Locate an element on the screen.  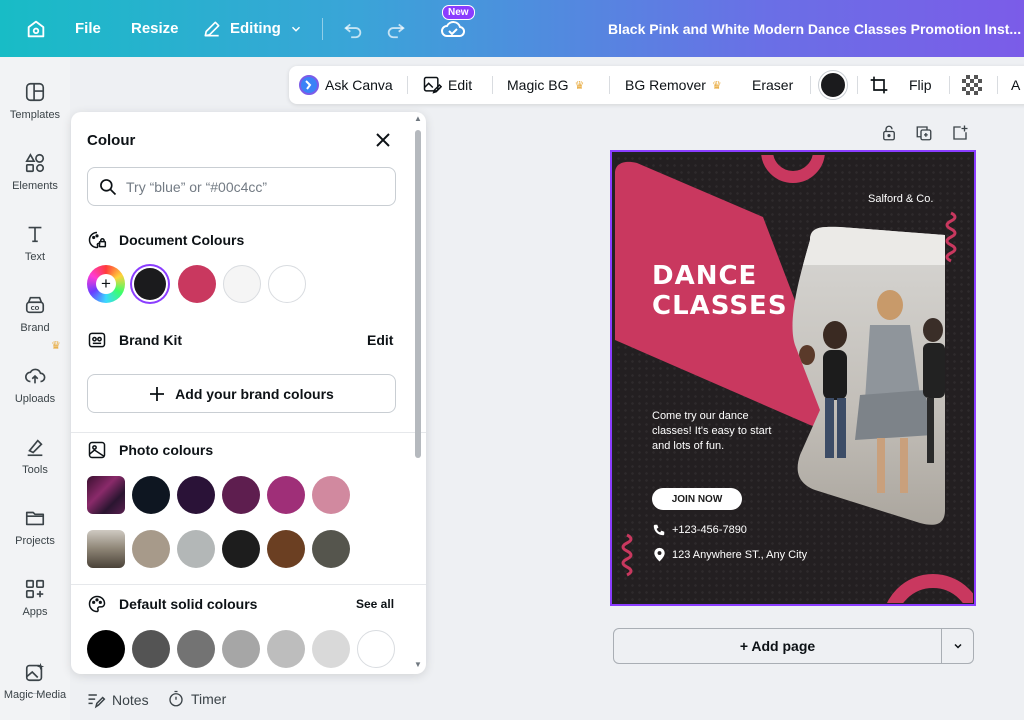
notes-label: Notes is located at coordinates (130, 700).